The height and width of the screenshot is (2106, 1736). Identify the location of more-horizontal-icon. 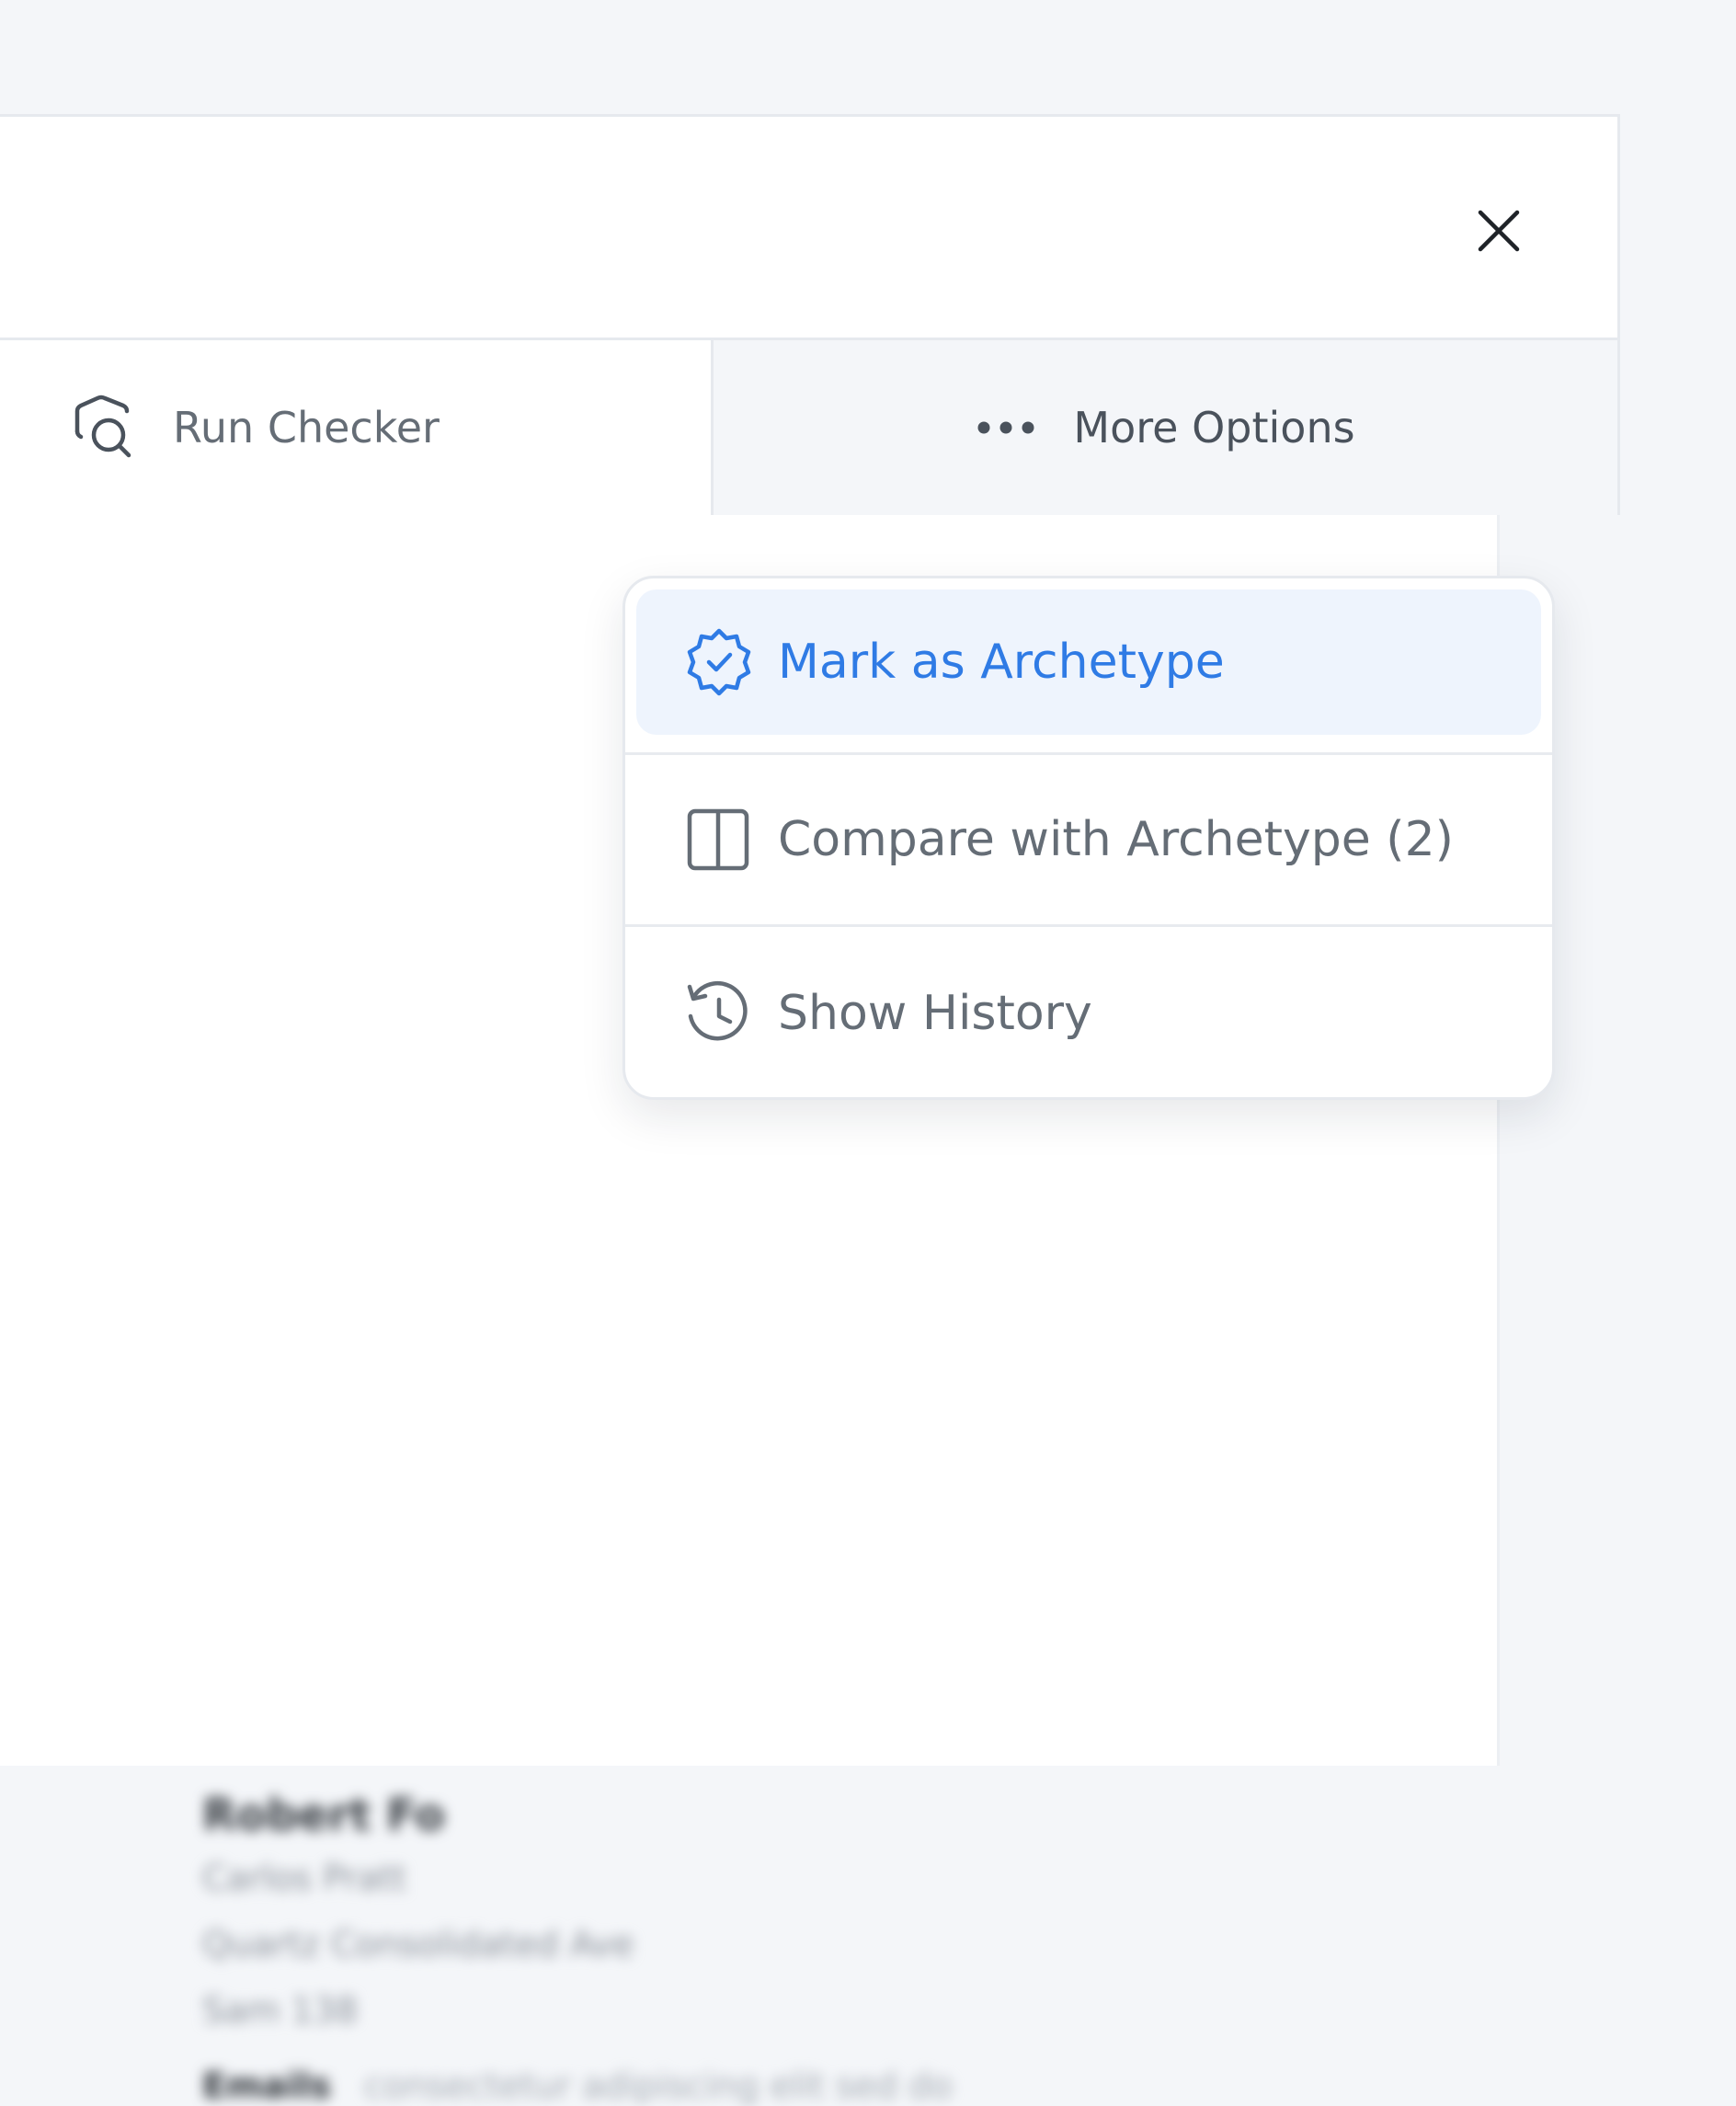
(1006, 427).